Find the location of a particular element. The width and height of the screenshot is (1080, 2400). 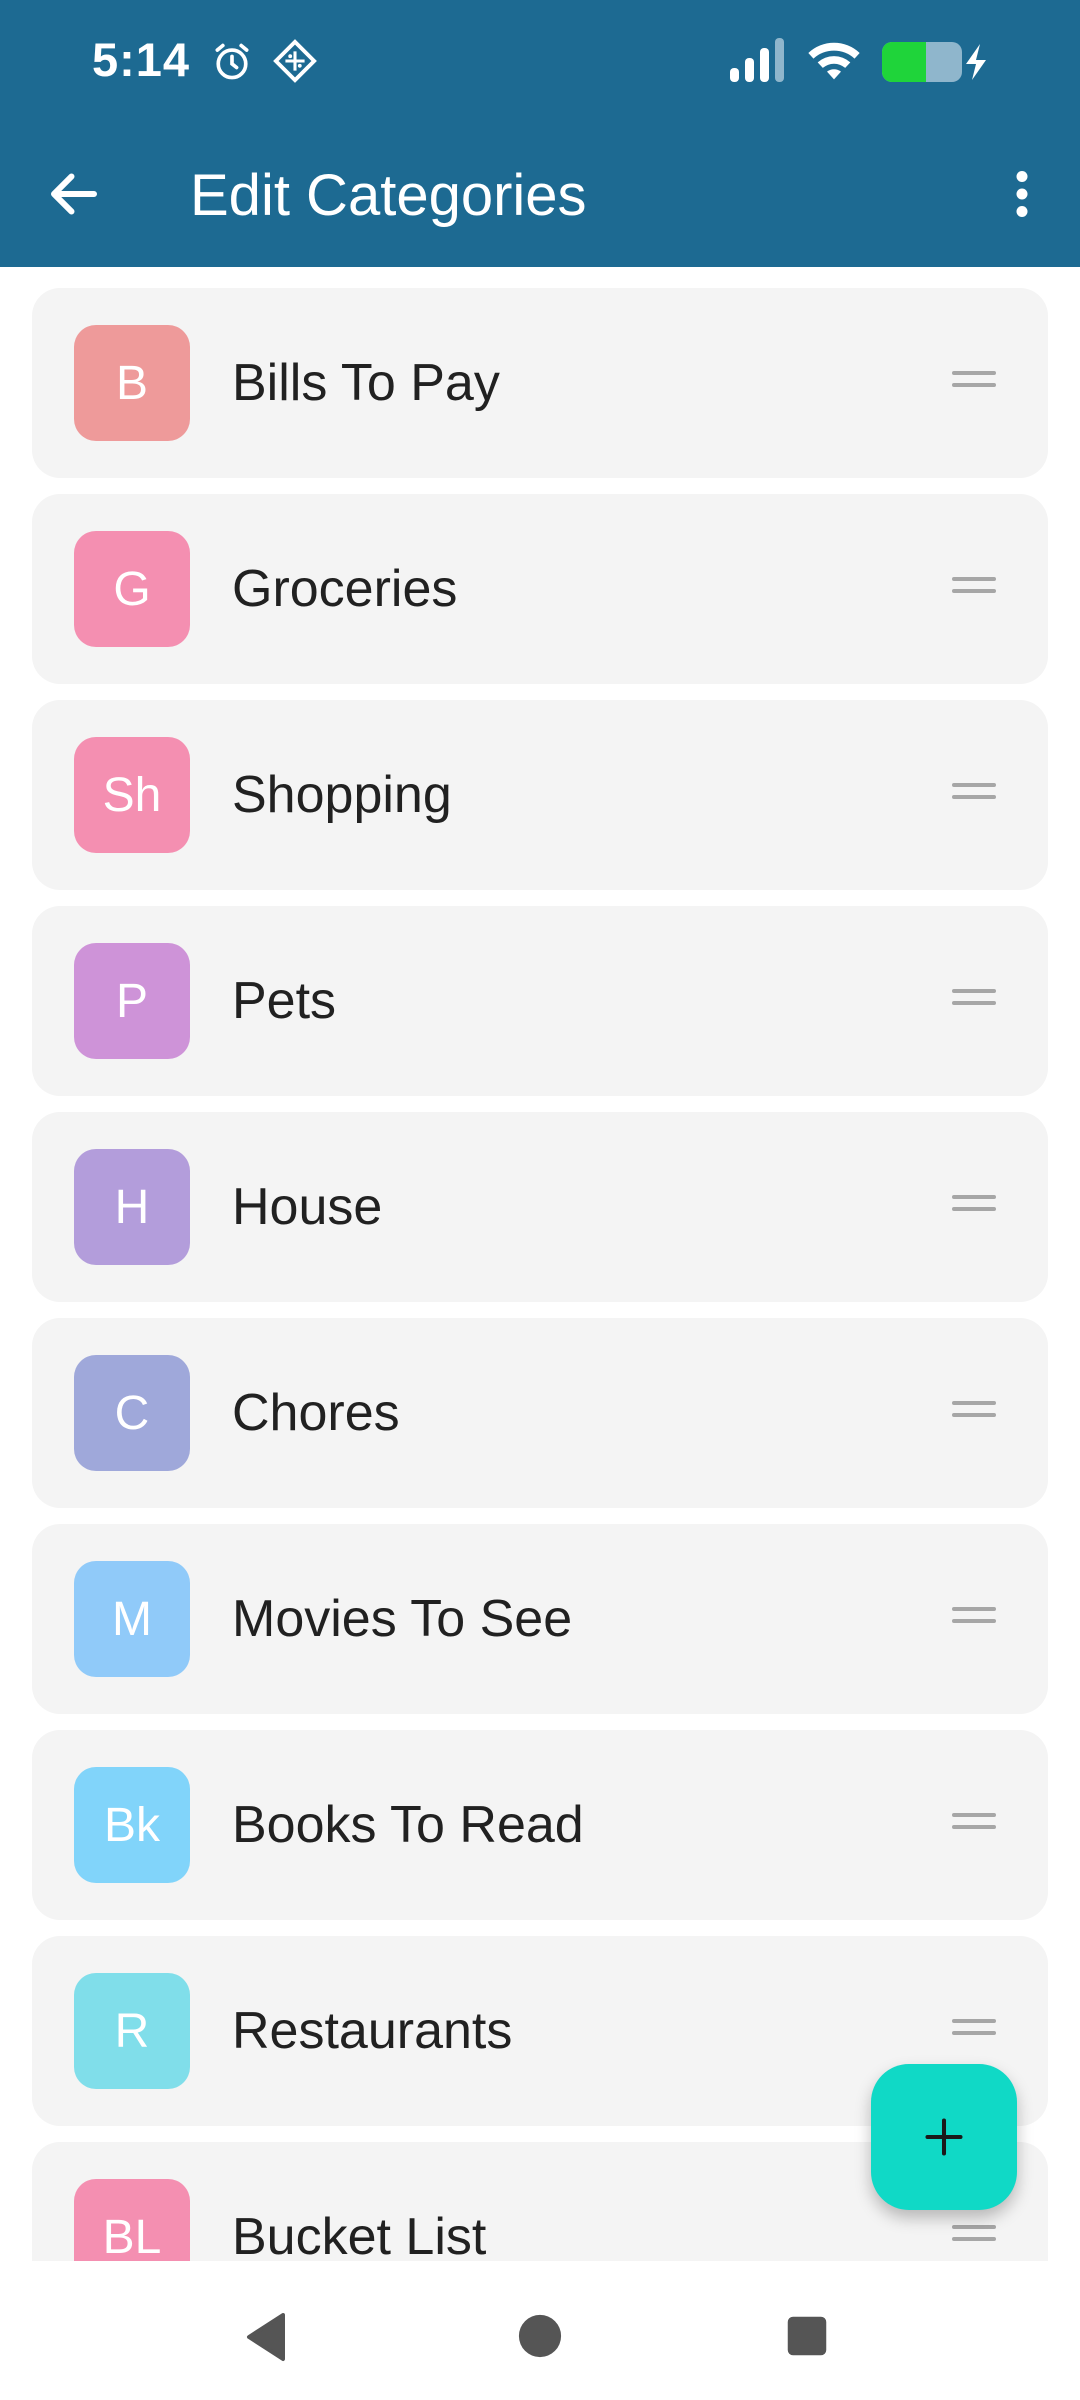

alarm-icon is located at coordinates (232, 61).